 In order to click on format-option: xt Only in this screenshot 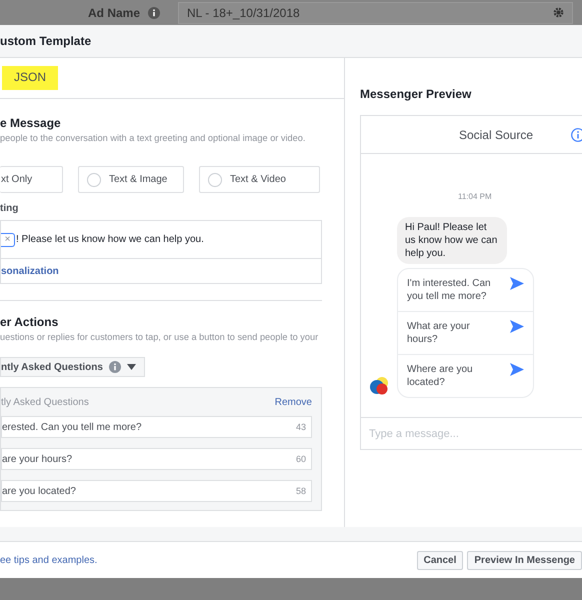, I will do `click(31, 179)`.